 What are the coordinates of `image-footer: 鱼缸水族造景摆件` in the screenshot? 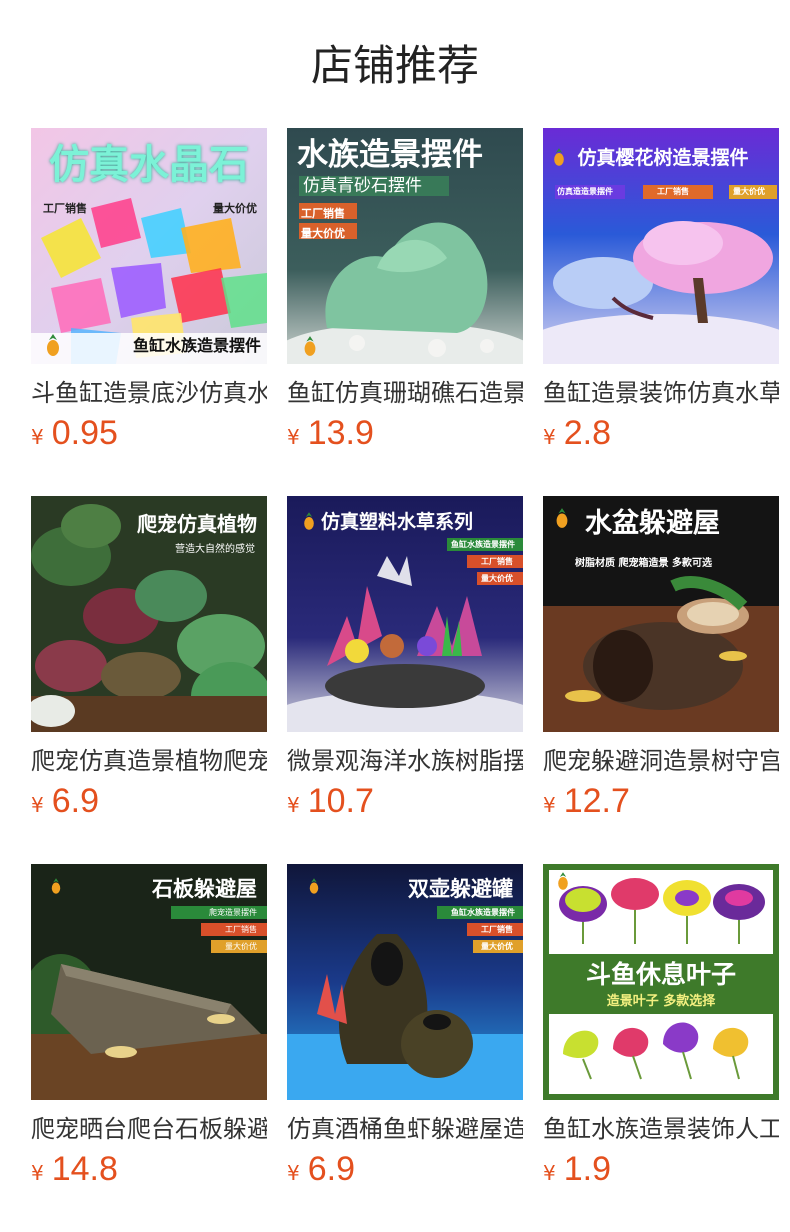 It's located at (196, 345).